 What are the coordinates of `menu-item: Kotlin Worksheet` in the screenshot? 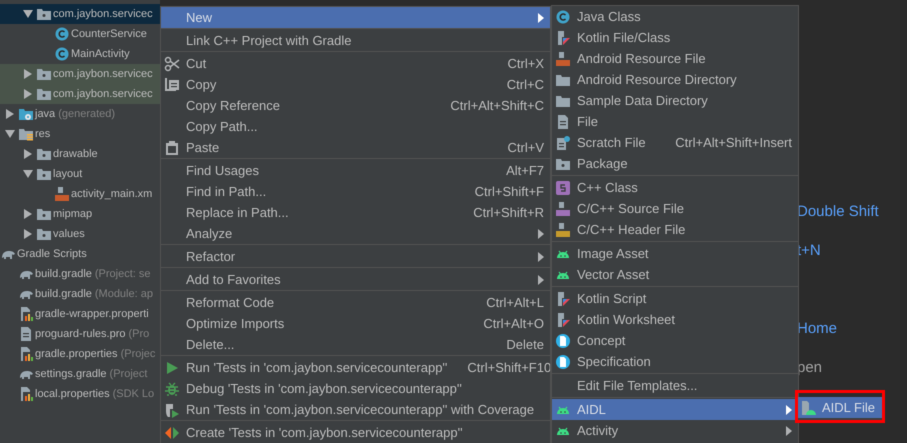 It's located at (675, 319).